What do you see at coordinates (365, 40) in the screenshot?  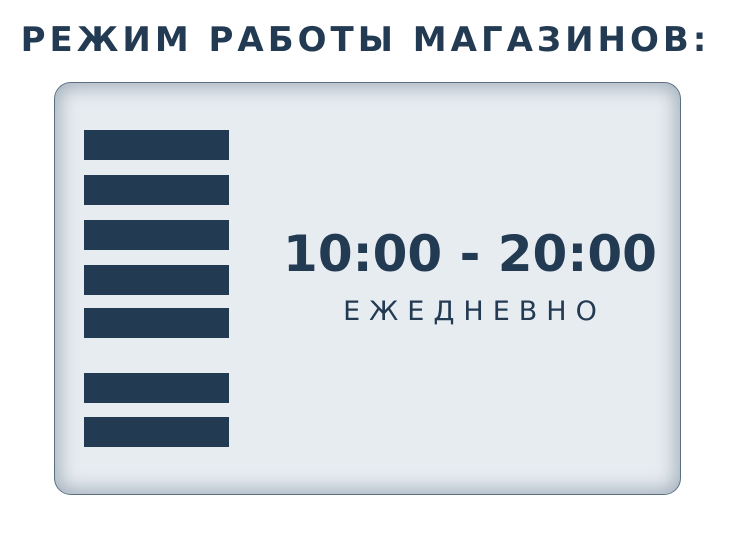 I see `page-title: РЕЖИМ РАБОТЫ МАГАЗИНОВ:` at bounding box center [365, 40].